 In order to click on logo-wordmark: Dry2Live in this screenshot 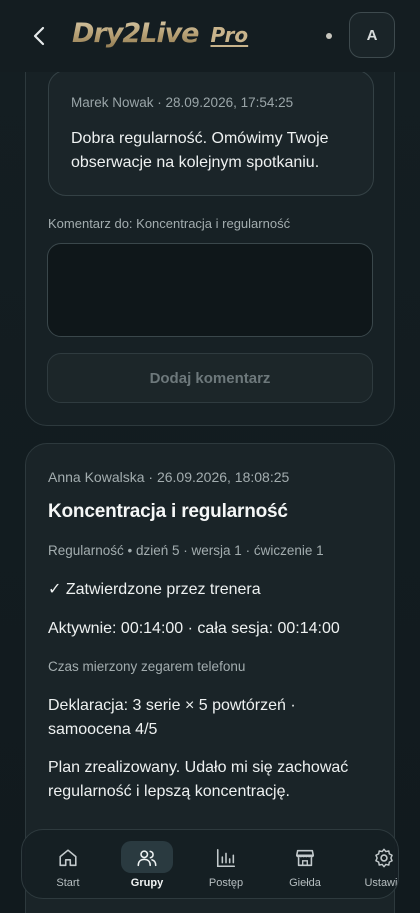, I will do `click(135, 33)`.